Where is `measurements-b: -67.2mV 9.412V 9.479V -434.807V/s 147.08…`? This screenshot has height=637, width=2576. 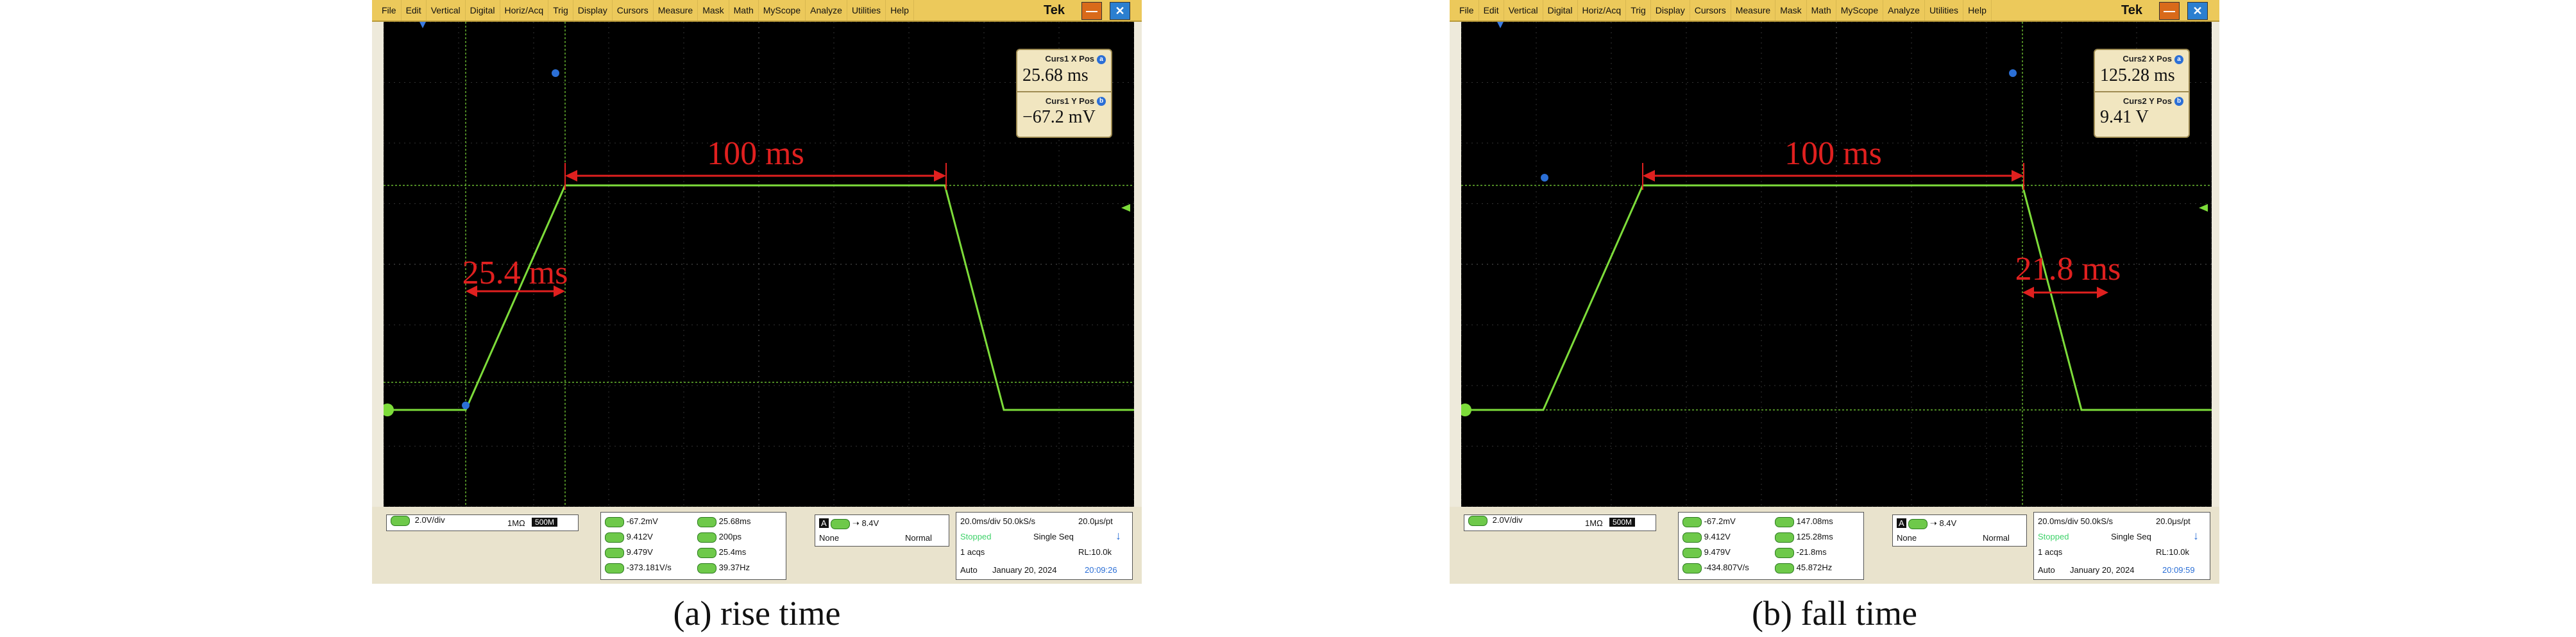
measurements-b: -67.2mV 9.412V 9.479V -434.807V/s 147.08… is located at coordinates (1771, 546).